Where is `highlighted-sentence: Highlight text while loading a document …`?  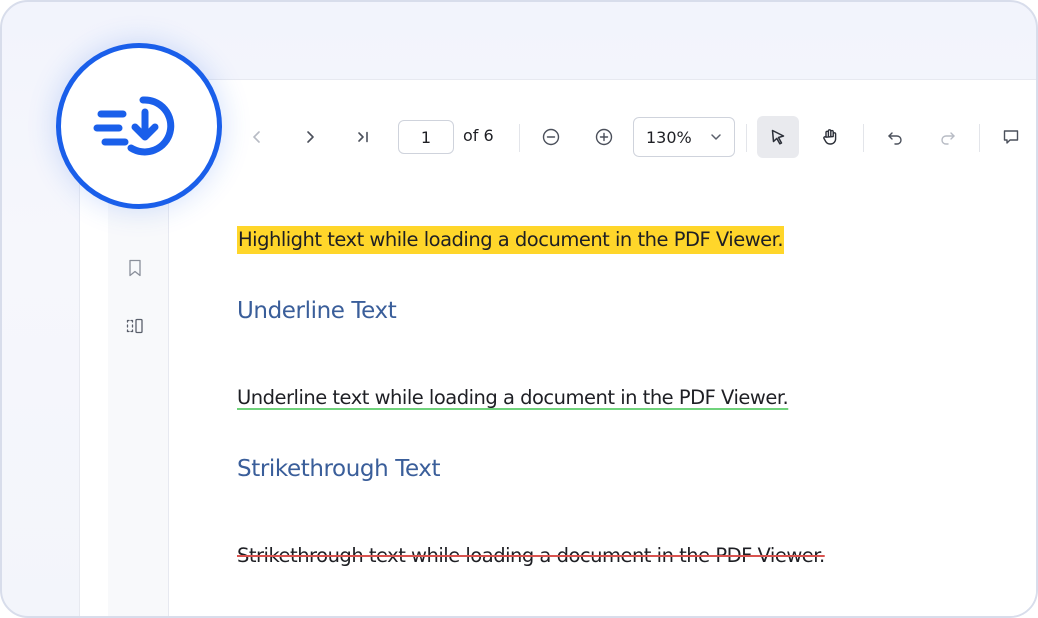 highlighted-sentence: Highlight text while loading a document … is located at coordinates (511, 240).